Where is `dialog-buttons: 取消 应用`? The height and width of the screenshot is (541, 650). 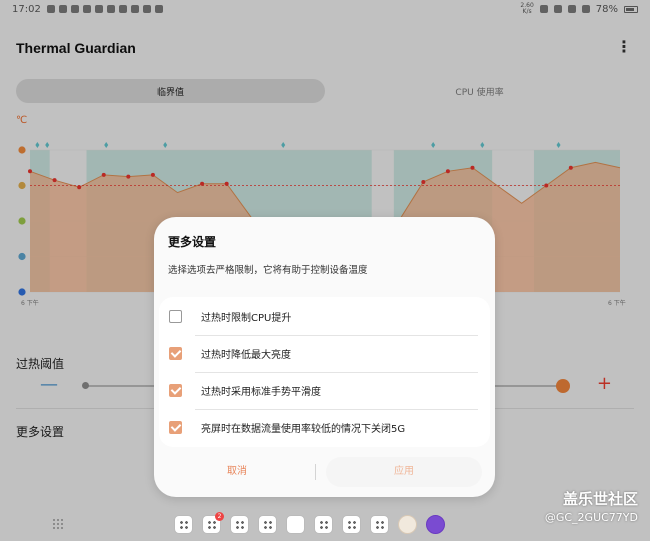 dialog-buttons: 取消 应用 is located at coordinates (324, 472).